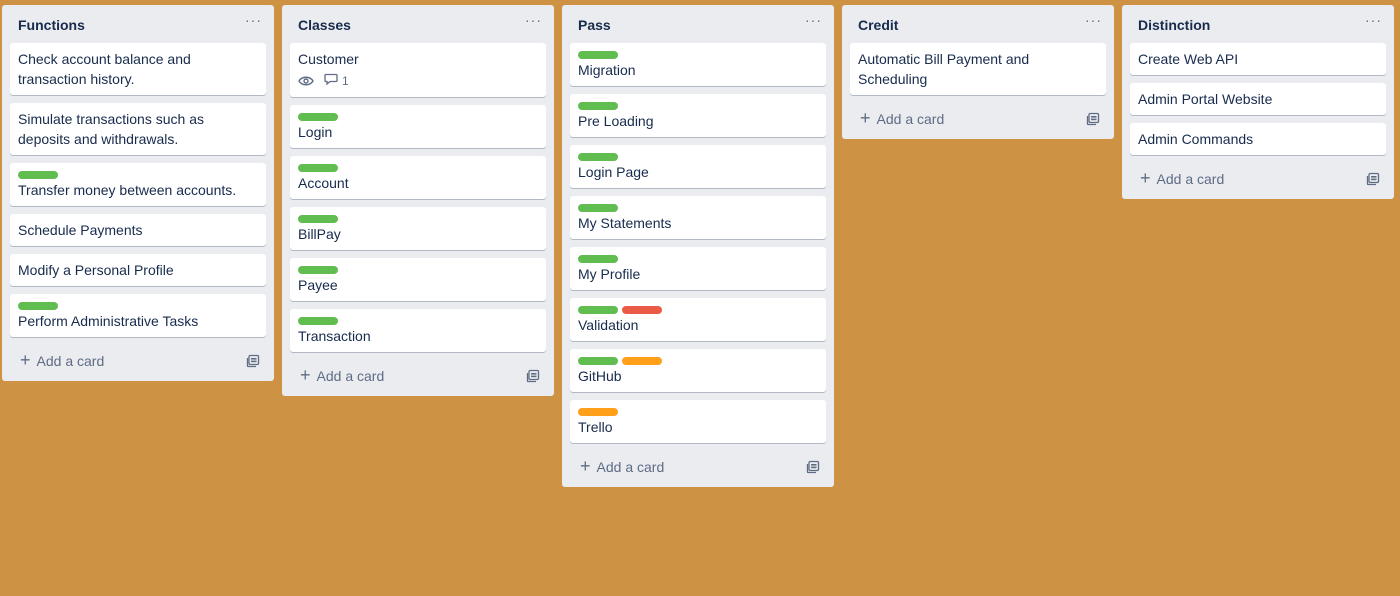 The height and width of the screenshot is (596, 1400). I want to click on card-title: BillPay, so click(319, 234).